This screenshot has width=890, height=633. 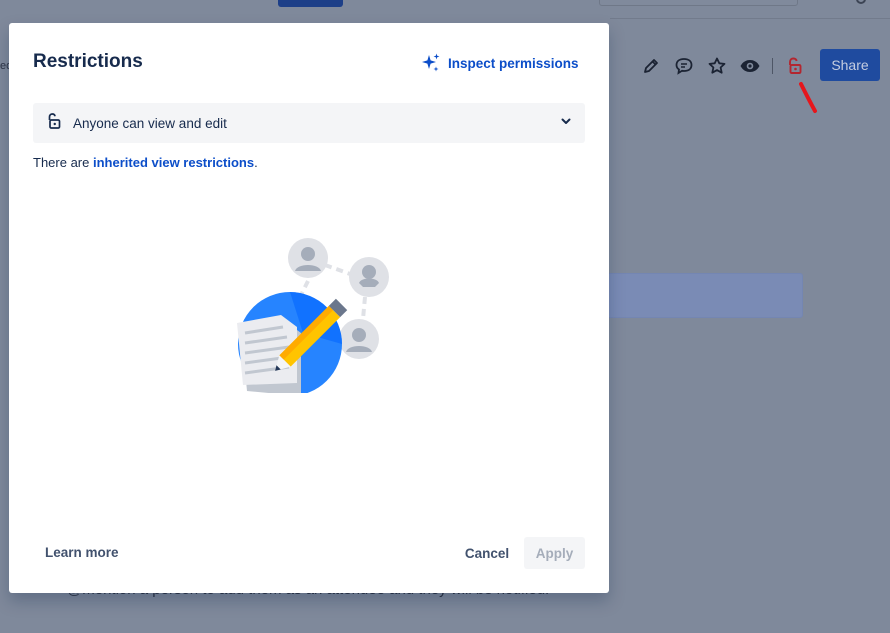 What do you see at coordinates (566, 123) in the screenshot?
I see `chevron-down-icon` at bounding box center [566, 123].